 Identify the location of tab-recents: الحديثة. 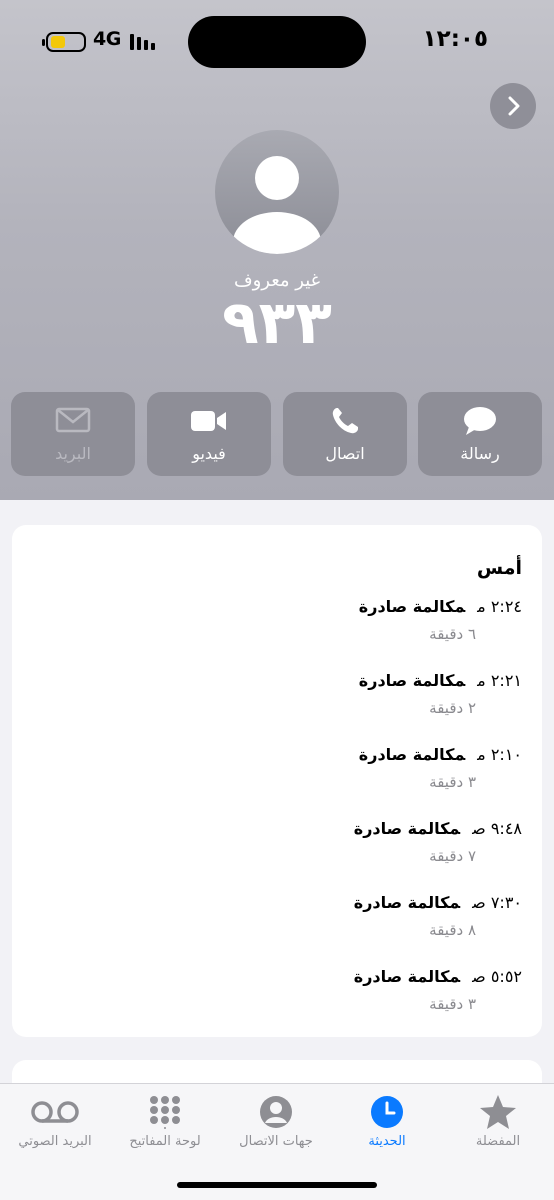
(387, 1127).